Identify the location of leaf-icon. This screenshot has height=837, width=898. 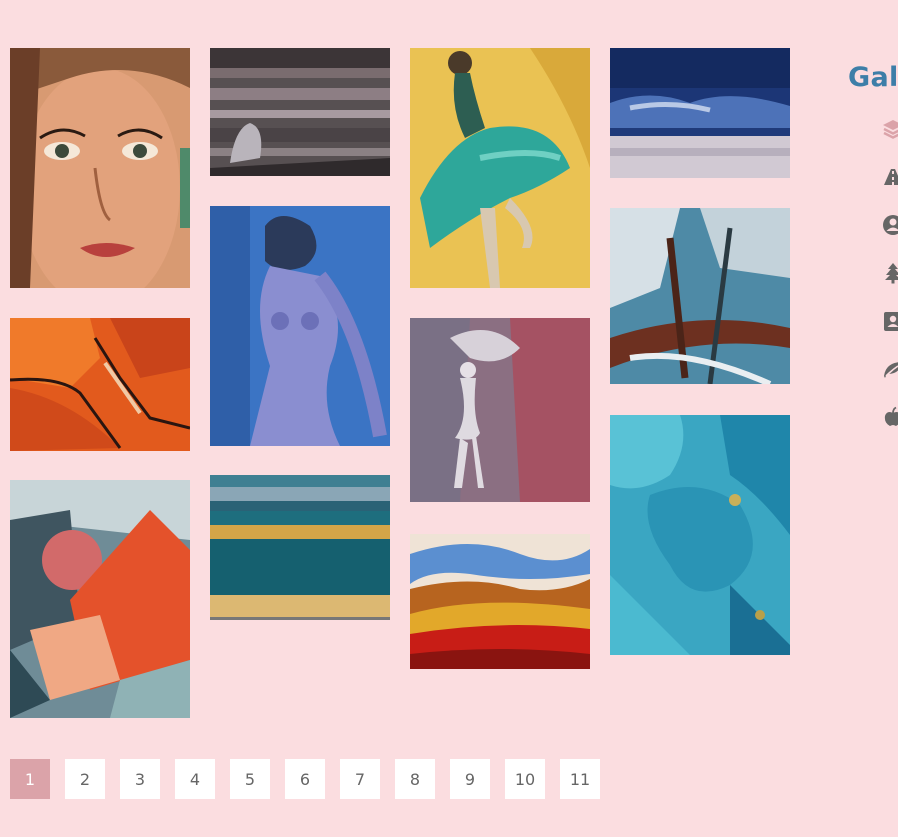
(890, 369).